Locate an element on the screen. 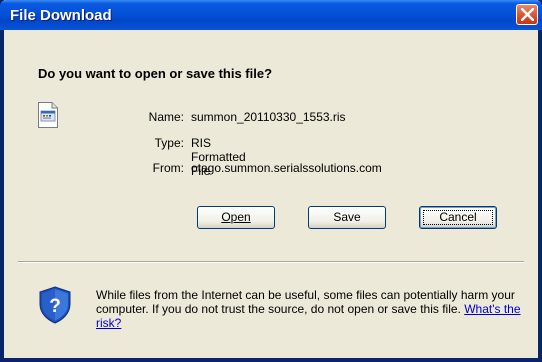 This screenshot has width=542, height=362. close-icon is located at coordinates (527, 14).